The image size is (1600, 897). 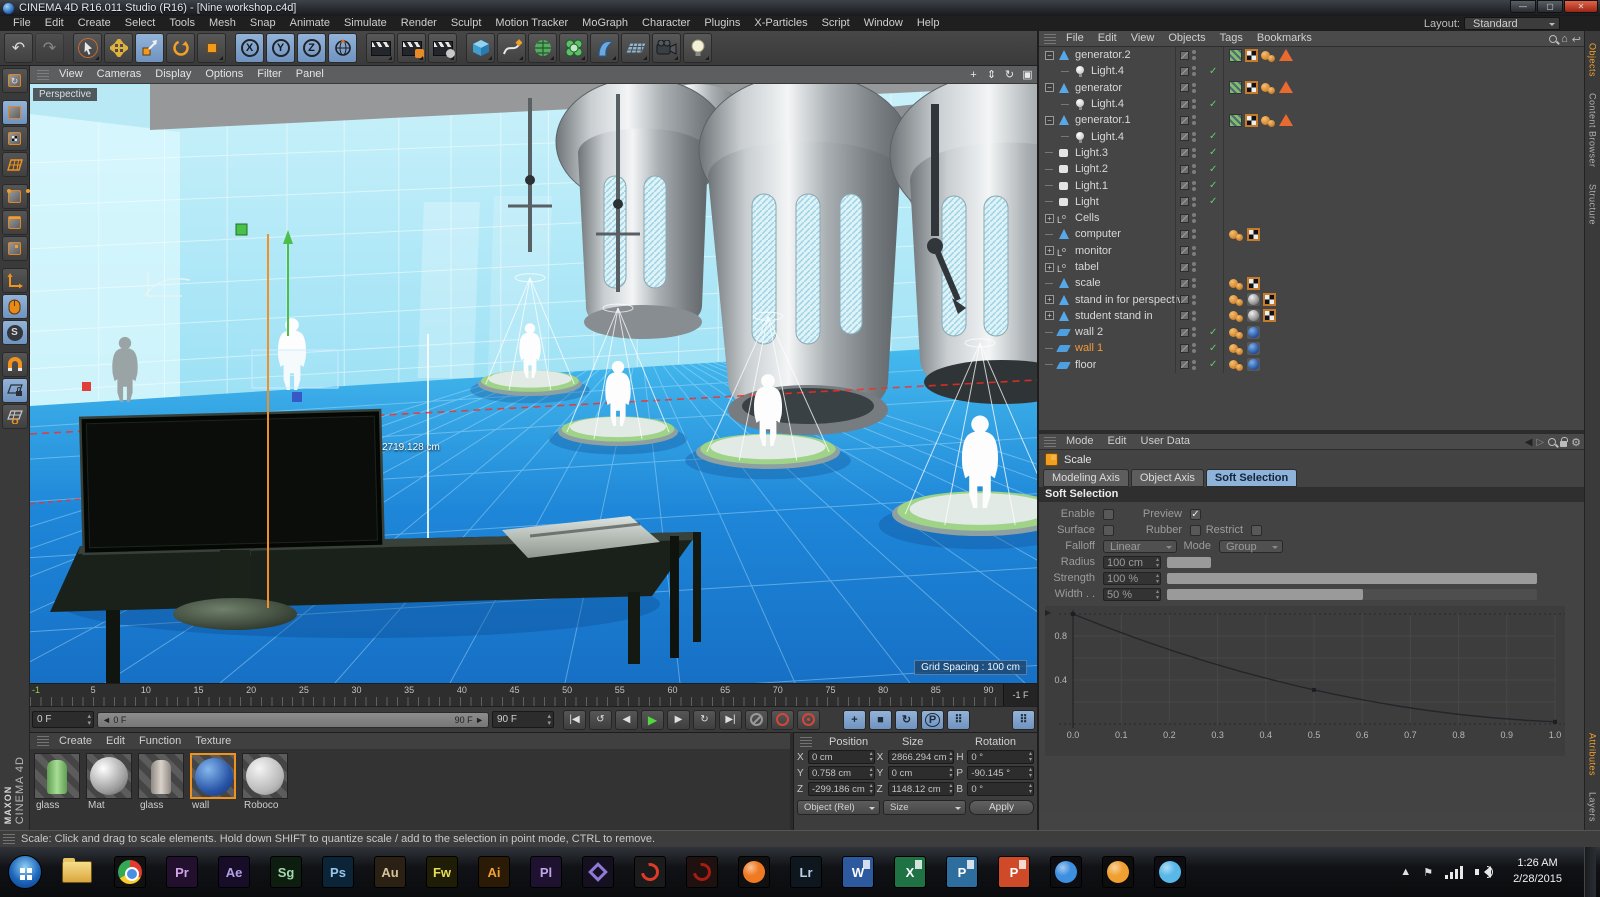 I want to click on tree-row-Cells: + Lo Cells, so click(x=1311, y=218).